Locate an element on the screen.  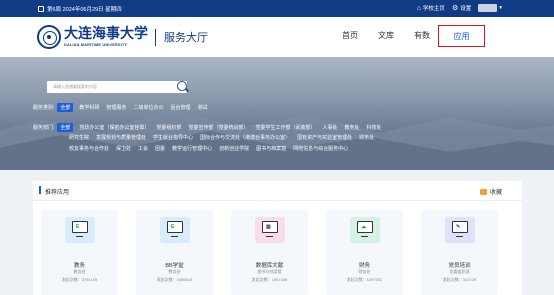
app-name: 财务 is located at coordinates (364, 266).